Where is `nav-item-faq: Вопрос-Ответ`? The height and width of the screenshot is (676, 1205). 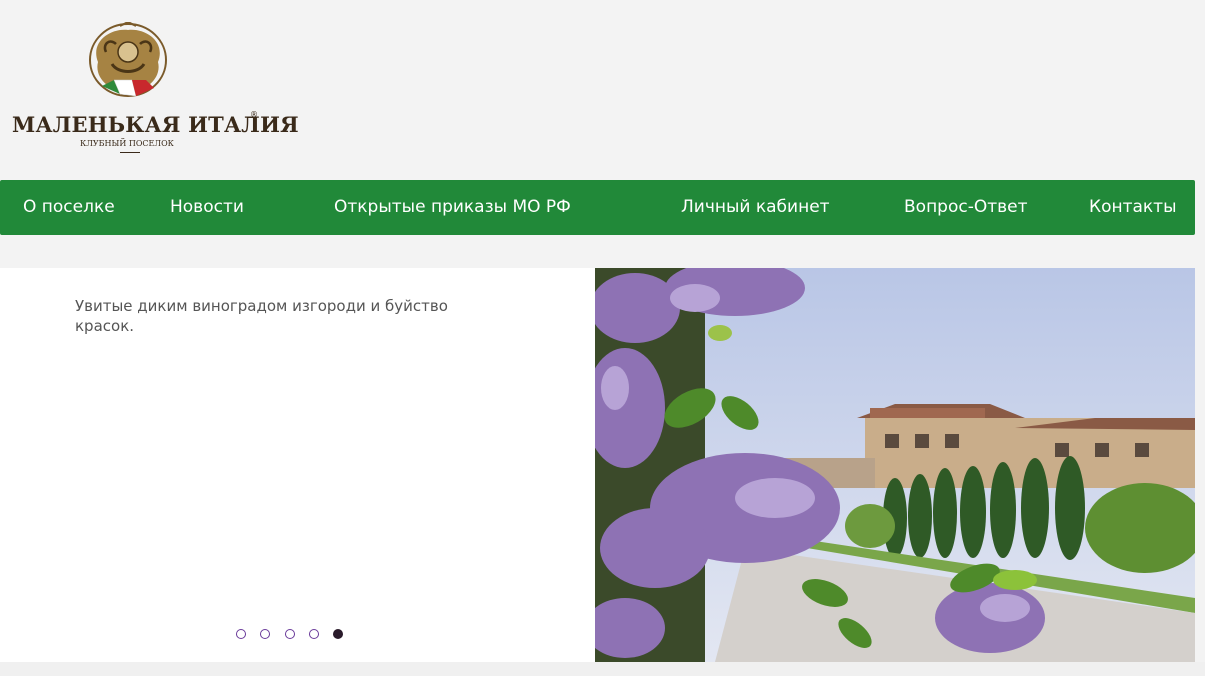
nav-item-faq: Вопрос-Ответ is located at coordinates (966, 207).